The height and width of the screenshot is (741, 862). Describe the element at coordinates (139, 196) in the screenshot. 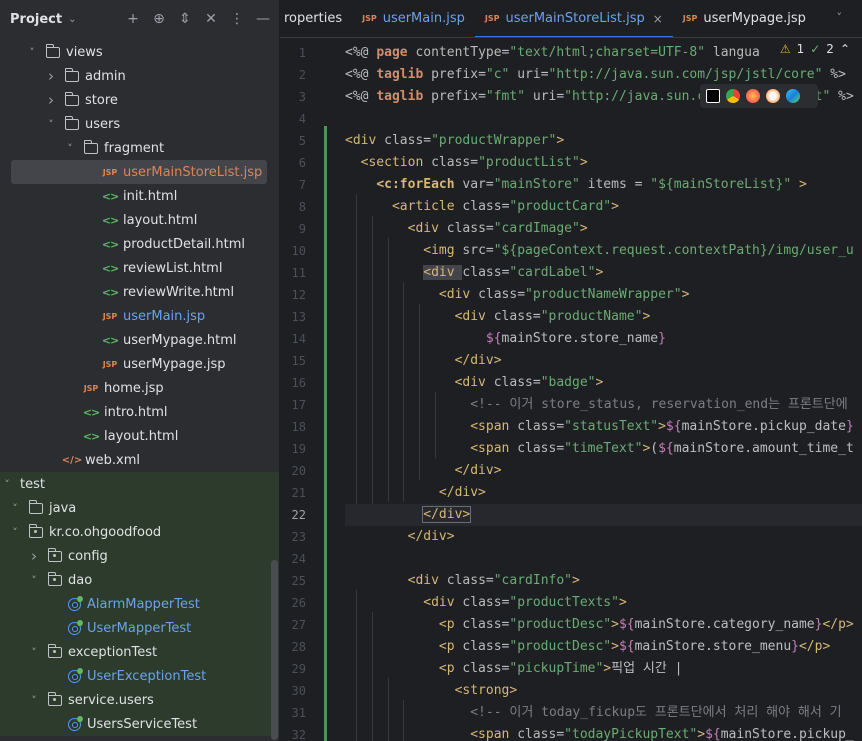

I see `tree-item: <> init.html` at that location.